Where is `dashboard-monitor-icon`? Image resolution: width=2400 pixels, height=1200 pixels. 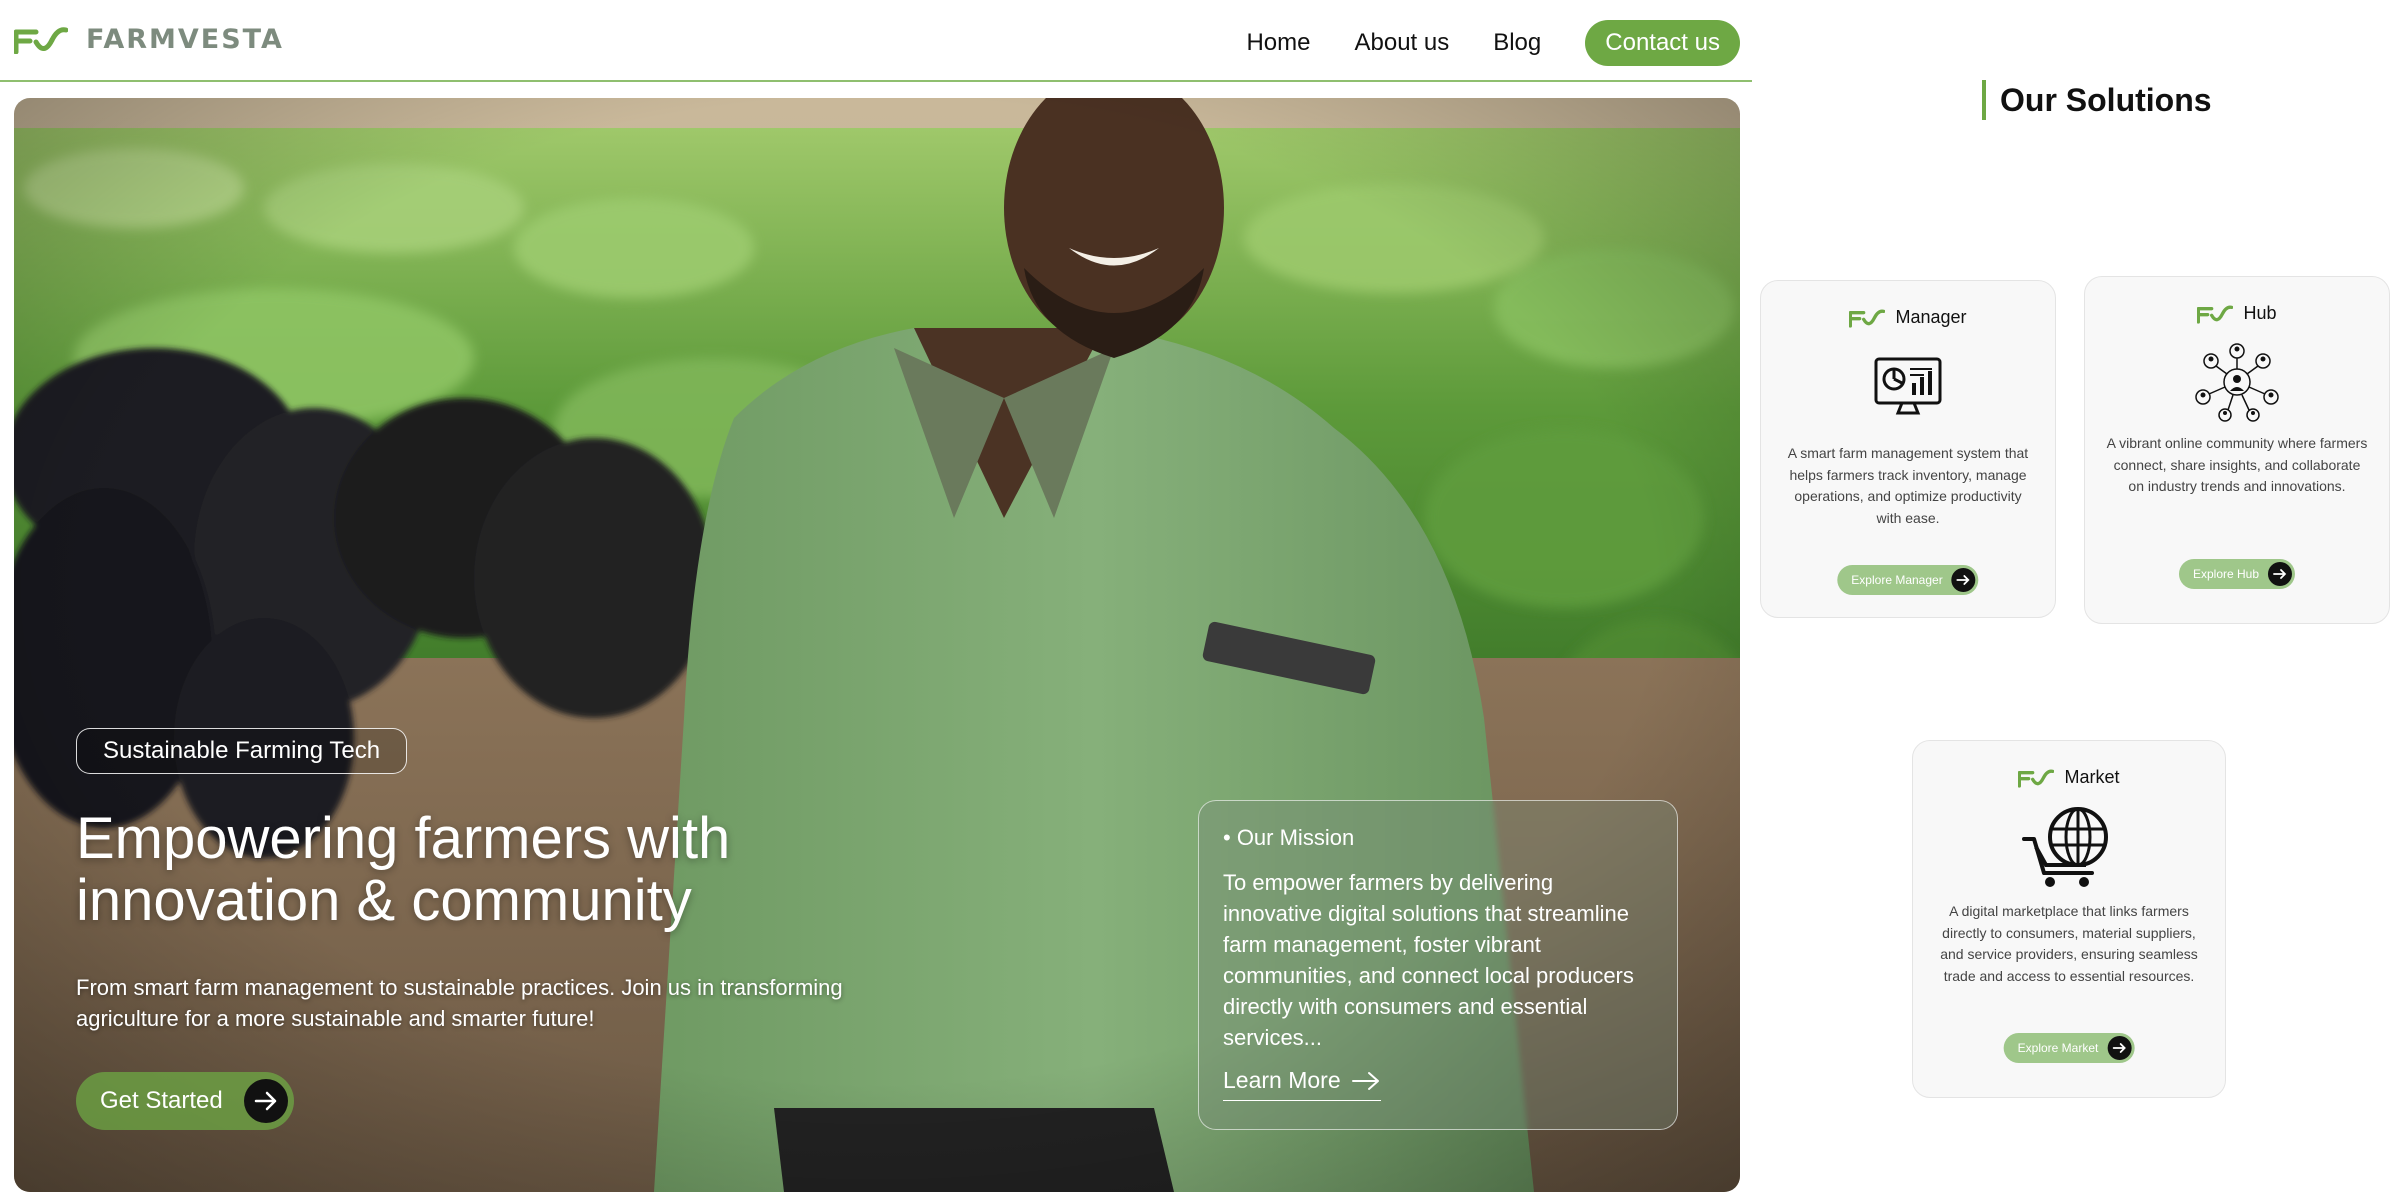 dashboard-monitor-icon is located at coordinates (1908, 386).